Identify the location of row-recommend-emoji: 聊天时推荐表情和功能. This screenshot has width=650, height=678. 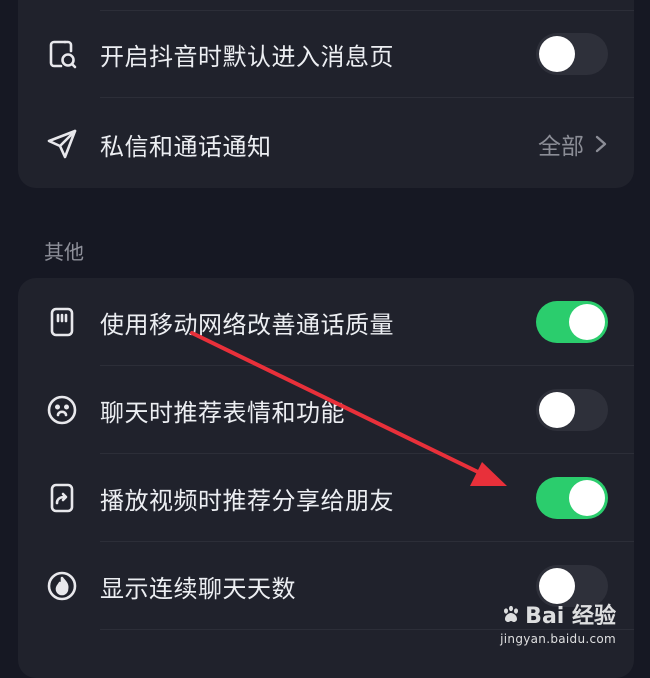
(326, 410).